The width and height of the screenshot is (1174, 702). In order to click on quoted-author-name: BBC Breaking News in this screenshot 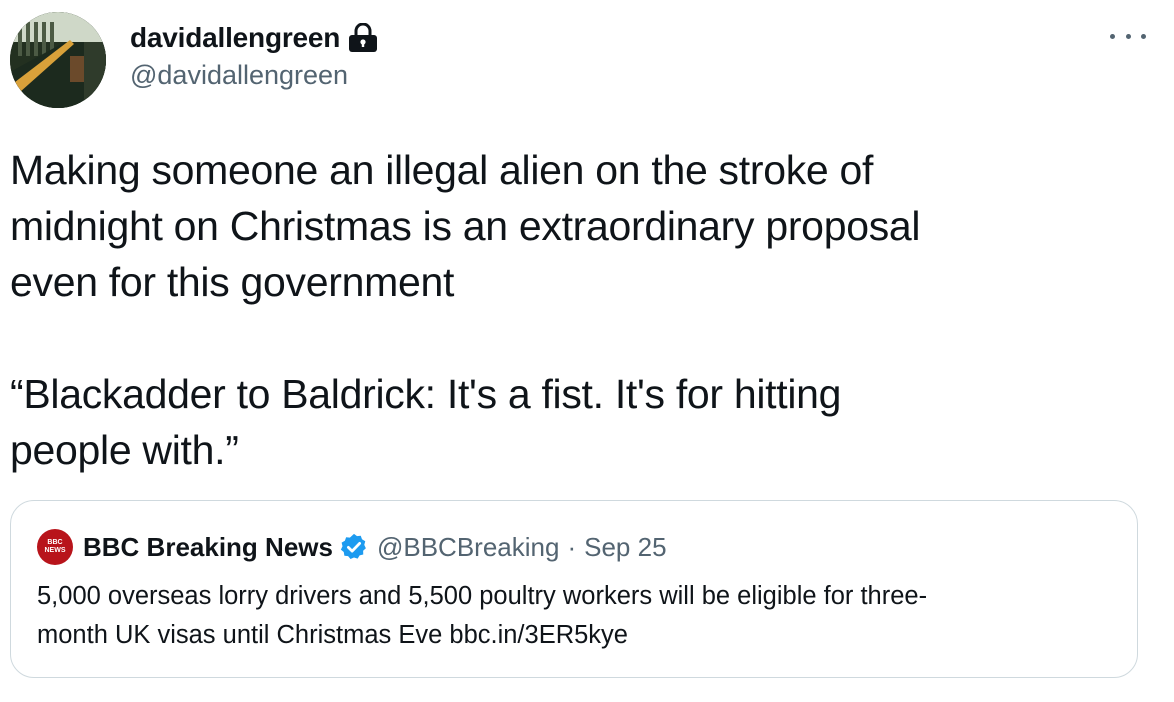, I will do `click(208, 546)`.